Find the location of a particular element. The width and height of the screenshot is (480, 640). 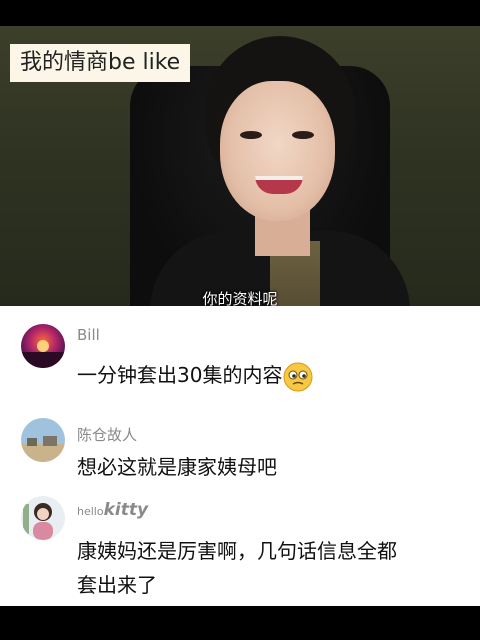

eye-right is located at coordinates (303, 135).